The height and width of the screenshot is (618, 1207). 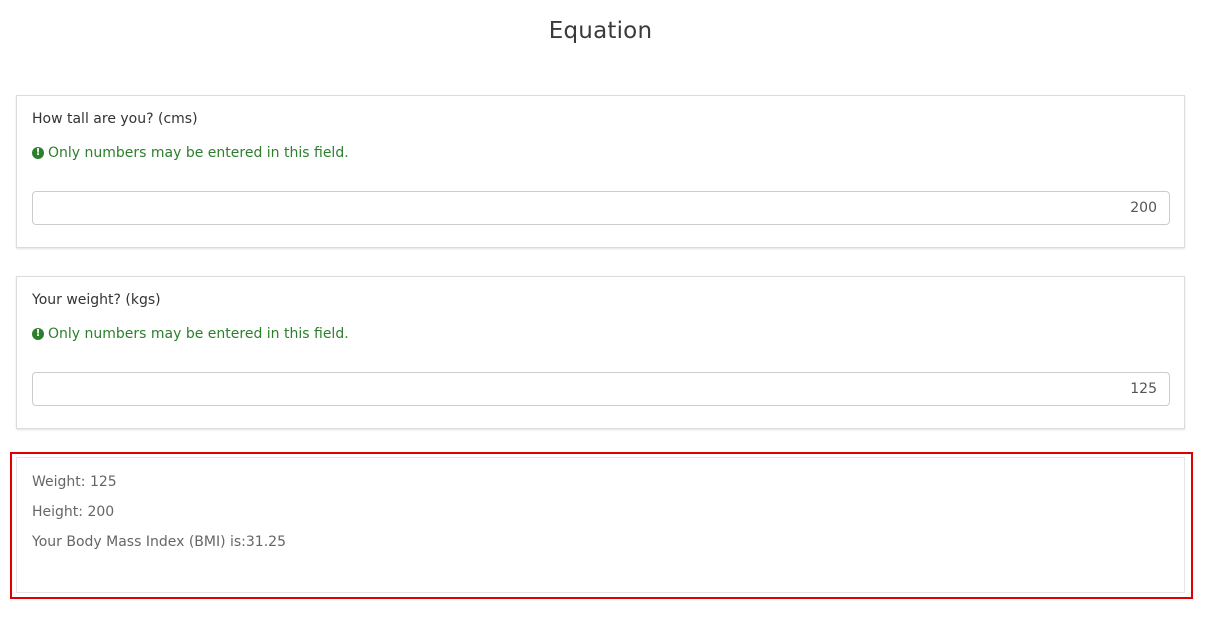 I want to click on height-question-label: How tall are you? (cms), so click(x=115, y=119).